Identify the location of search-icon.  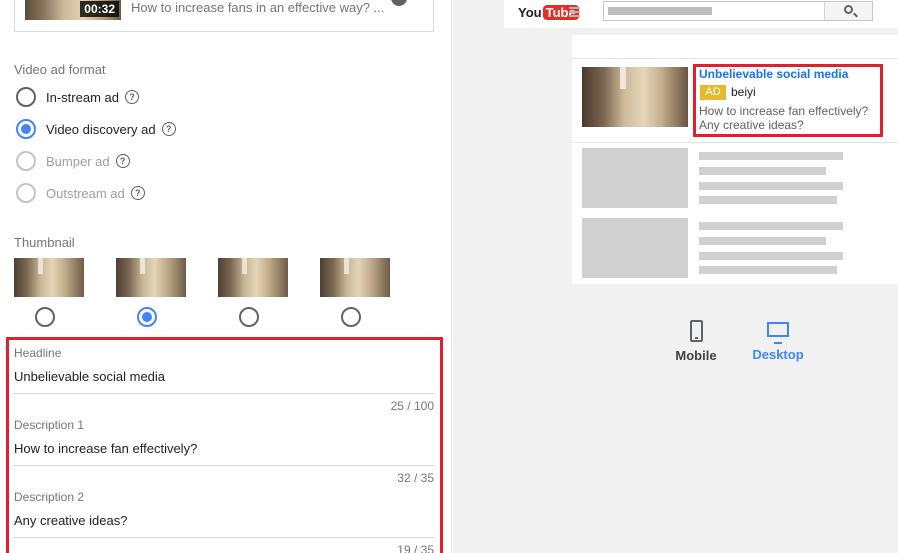
(848, 9).